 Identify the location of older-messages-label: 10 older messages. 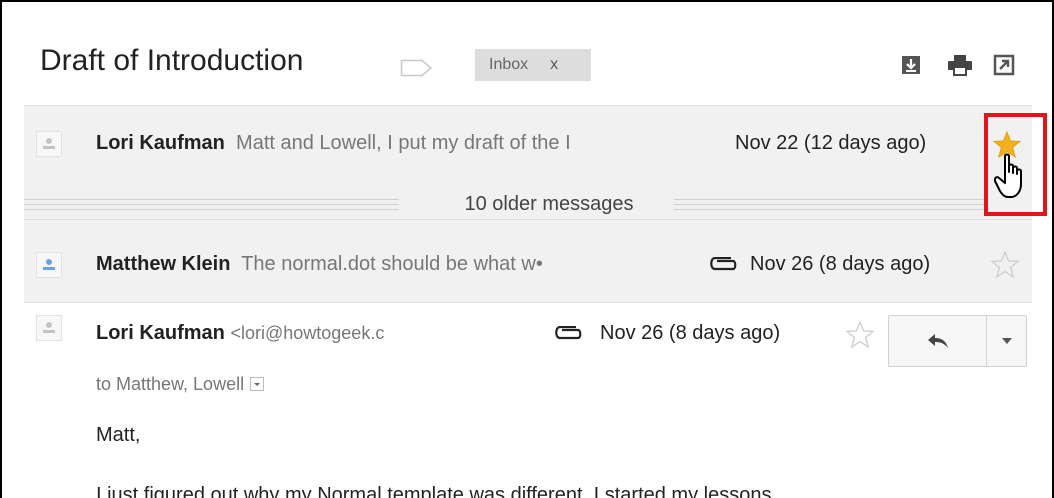
(549, 204).